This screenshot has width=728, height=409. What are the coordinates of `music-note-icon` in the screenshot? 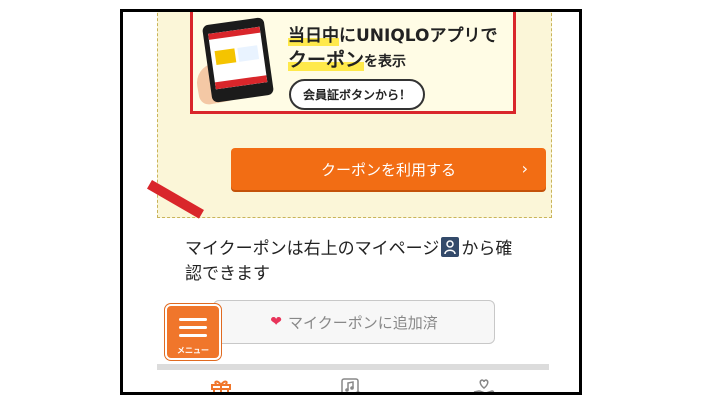 It's located at (351, 385).